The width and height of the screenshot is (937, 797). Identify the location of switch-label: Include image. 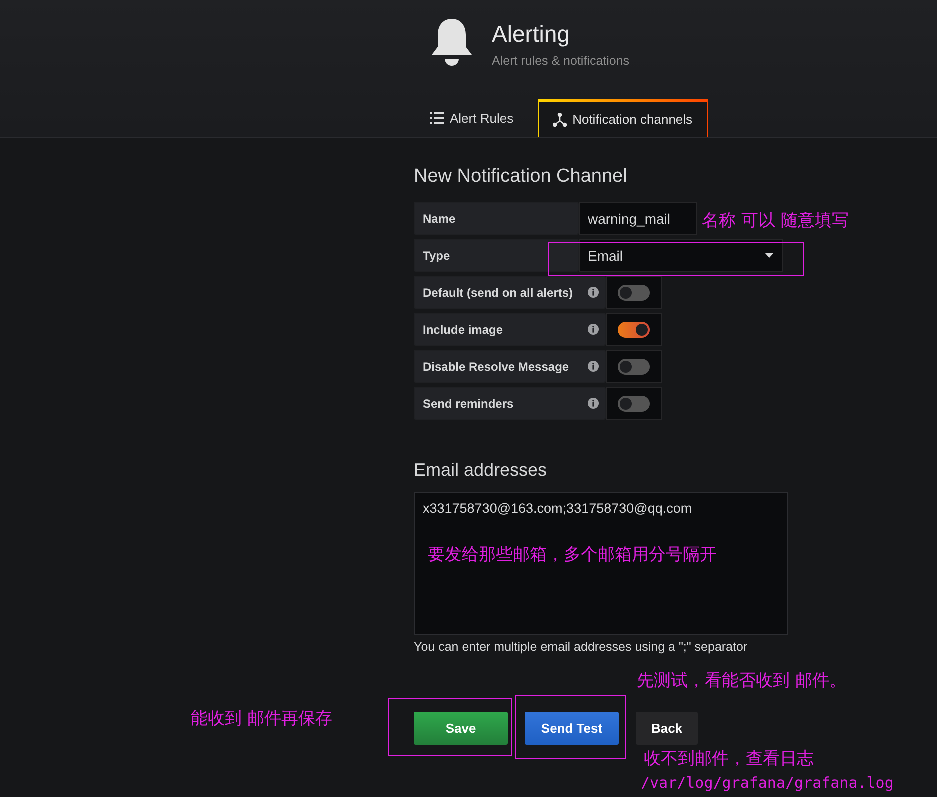
(463, 329).